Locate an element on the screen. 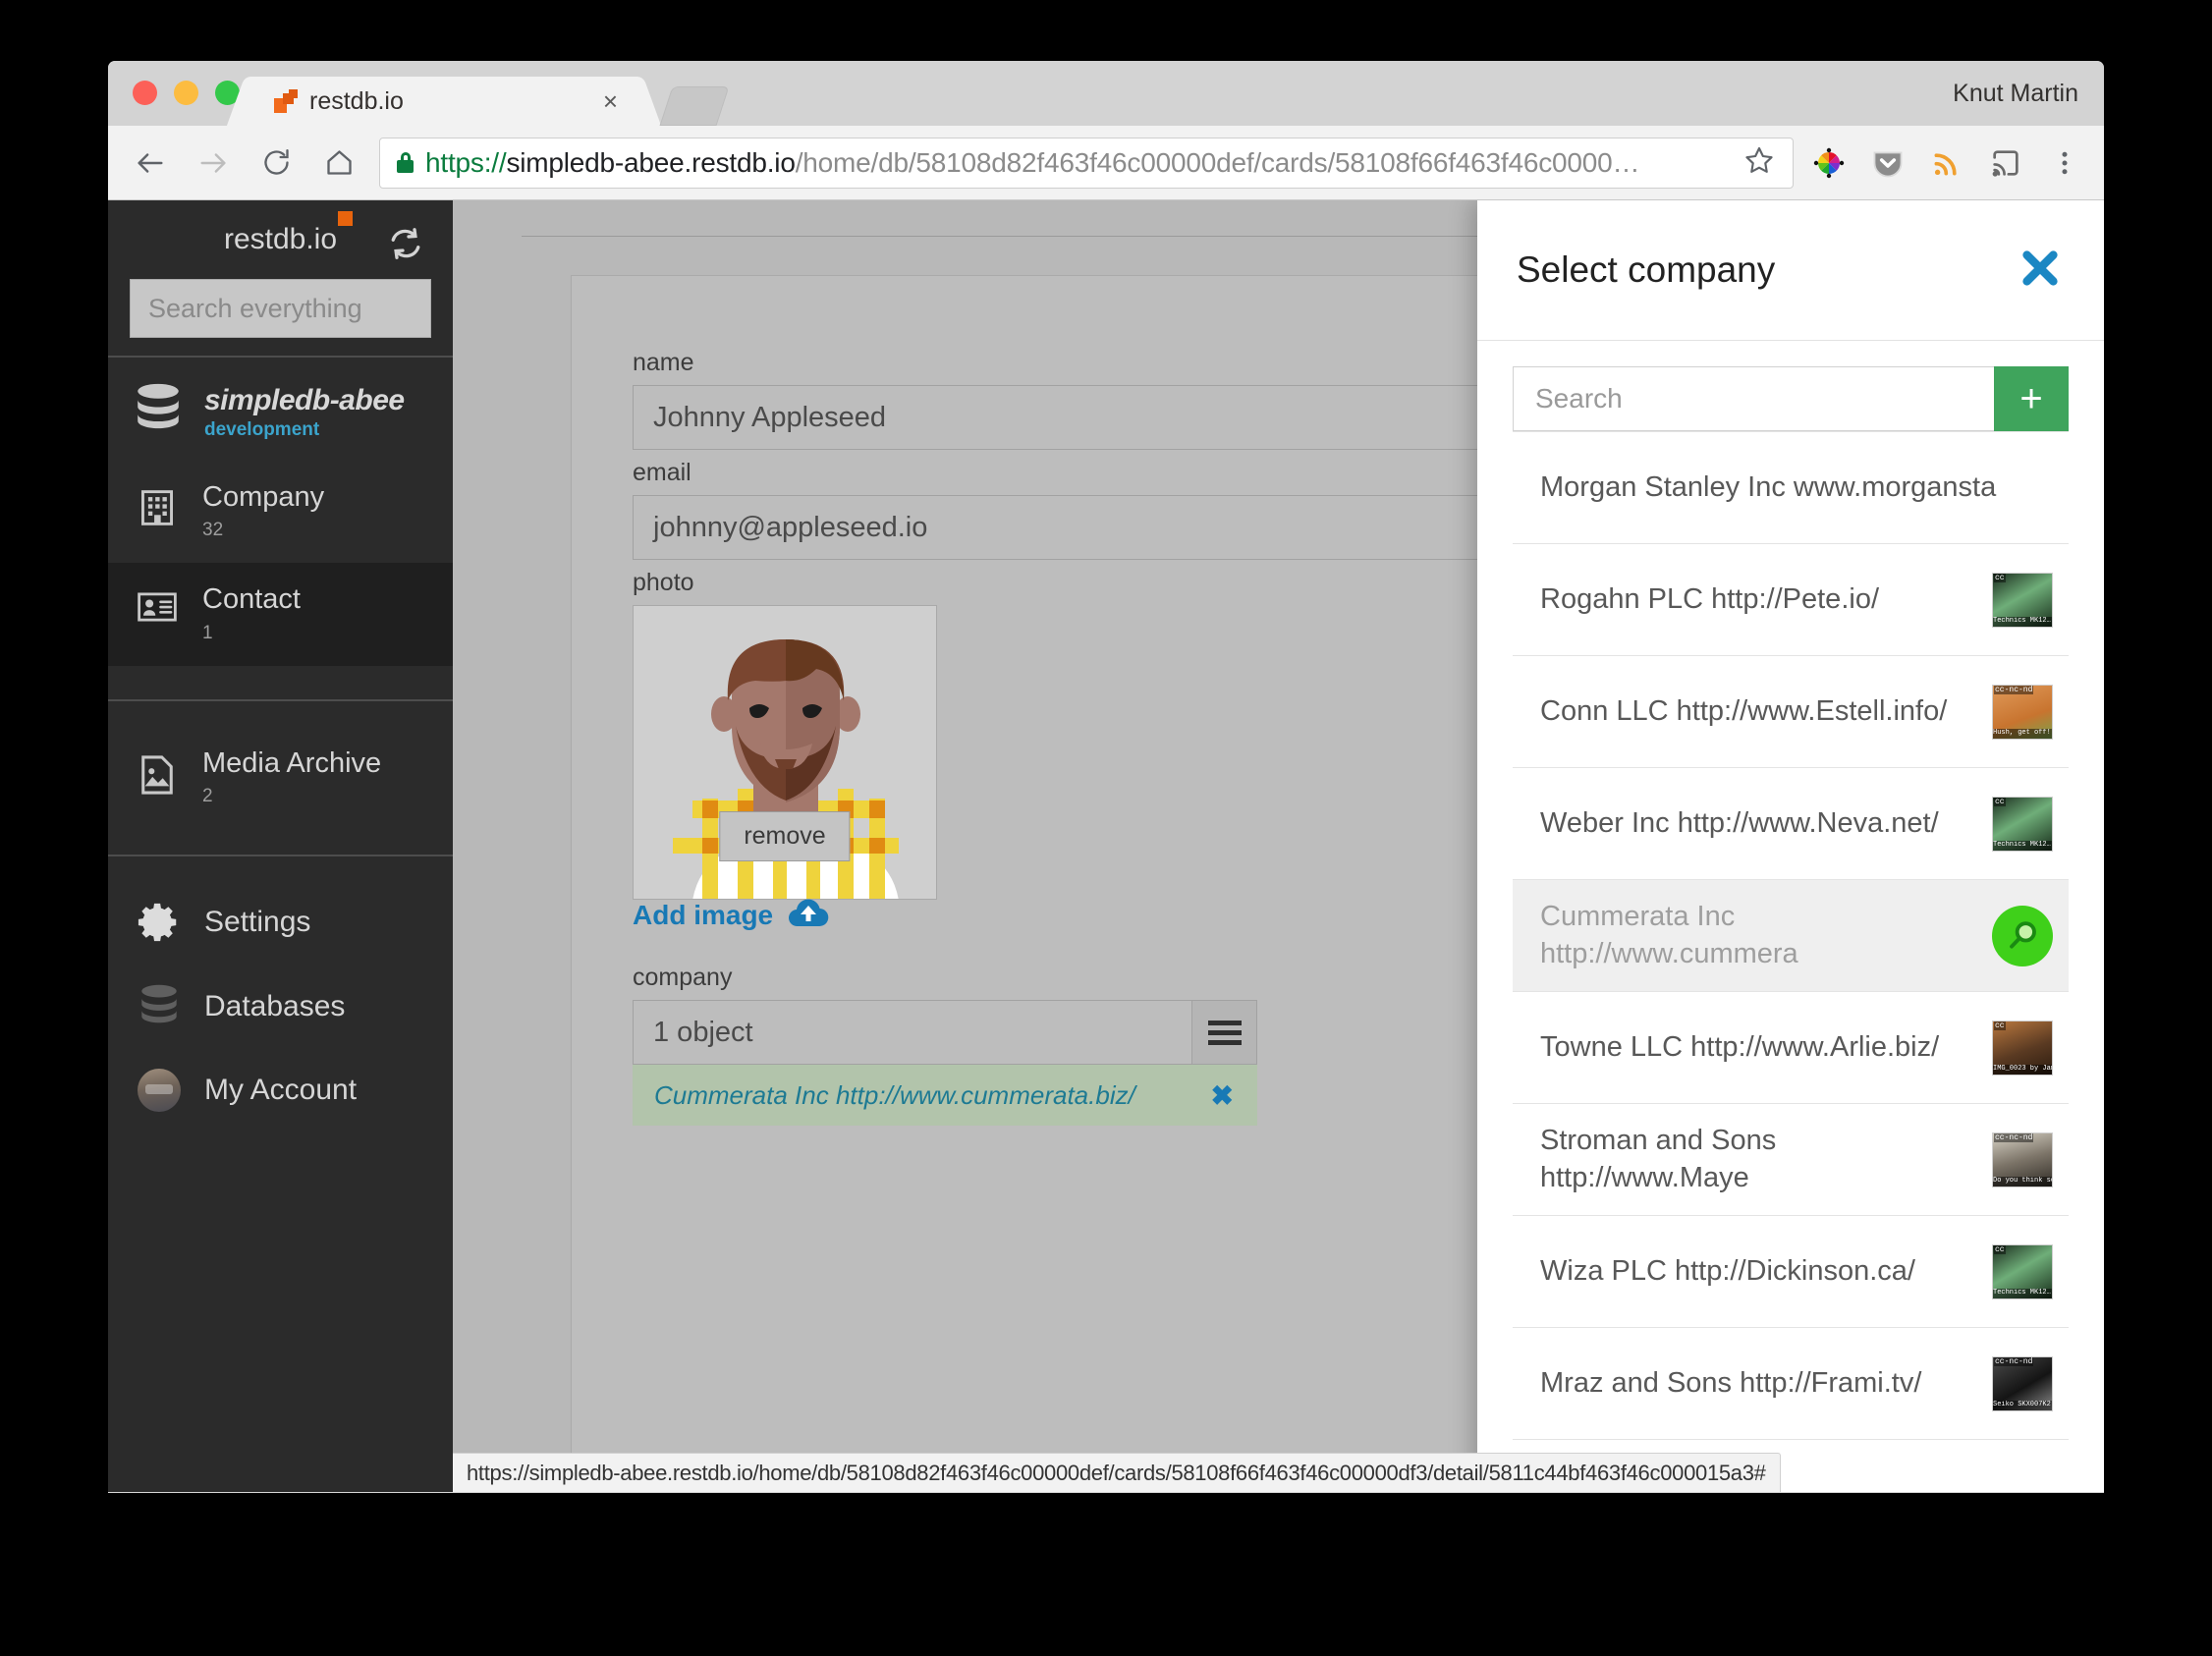 This screenshot has width=2212, height=1656. add-image-link: Add image is located at coordinates (731, 915).